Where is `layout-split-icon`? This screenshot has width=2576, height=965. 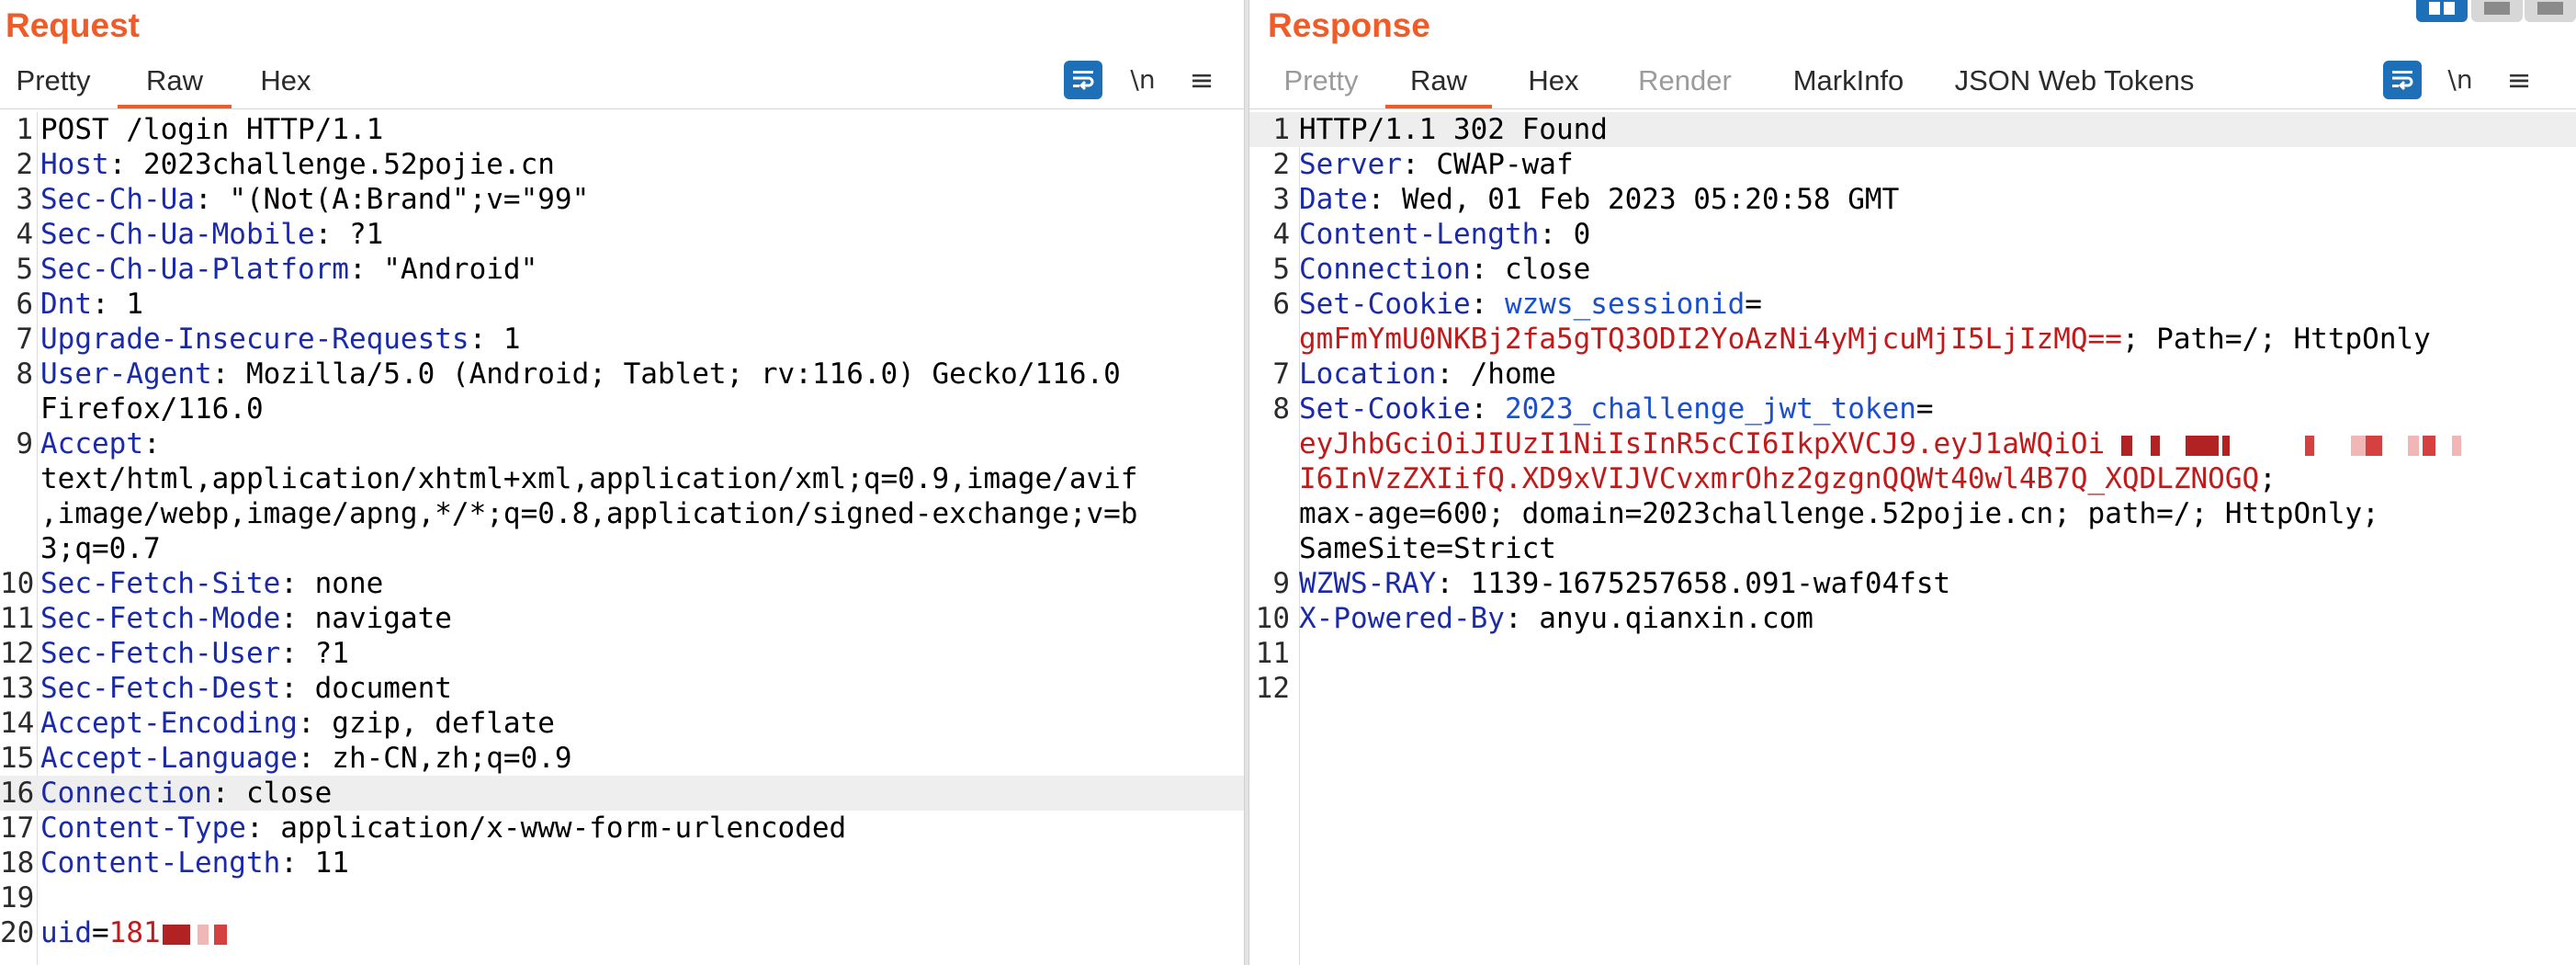
layout-split-icon is located at coordinates (2442, 11).